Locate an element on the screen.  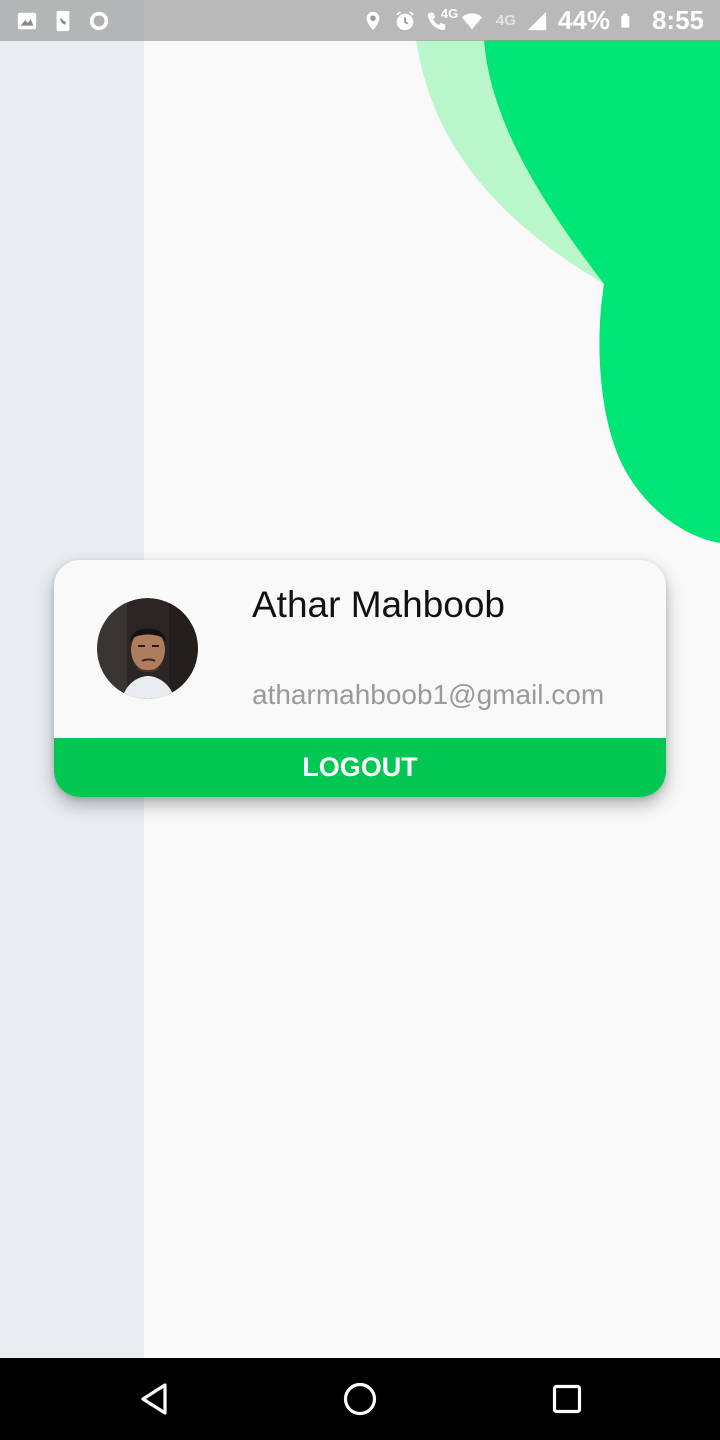
green-blob is located at coordinates (602, 291).